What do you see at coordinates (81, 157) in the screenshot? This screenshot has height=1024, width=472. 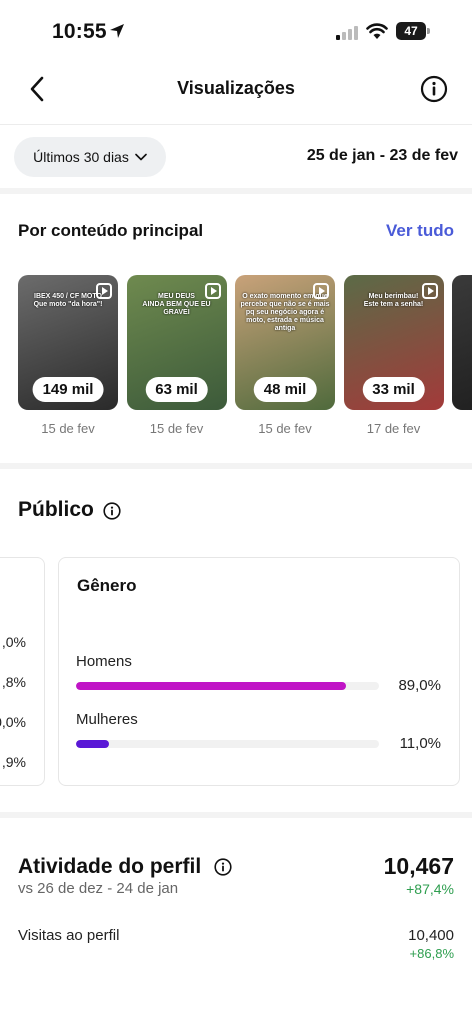 I see `period-filter-label: Últimos 30 dias` at bounding box center [81, 157].